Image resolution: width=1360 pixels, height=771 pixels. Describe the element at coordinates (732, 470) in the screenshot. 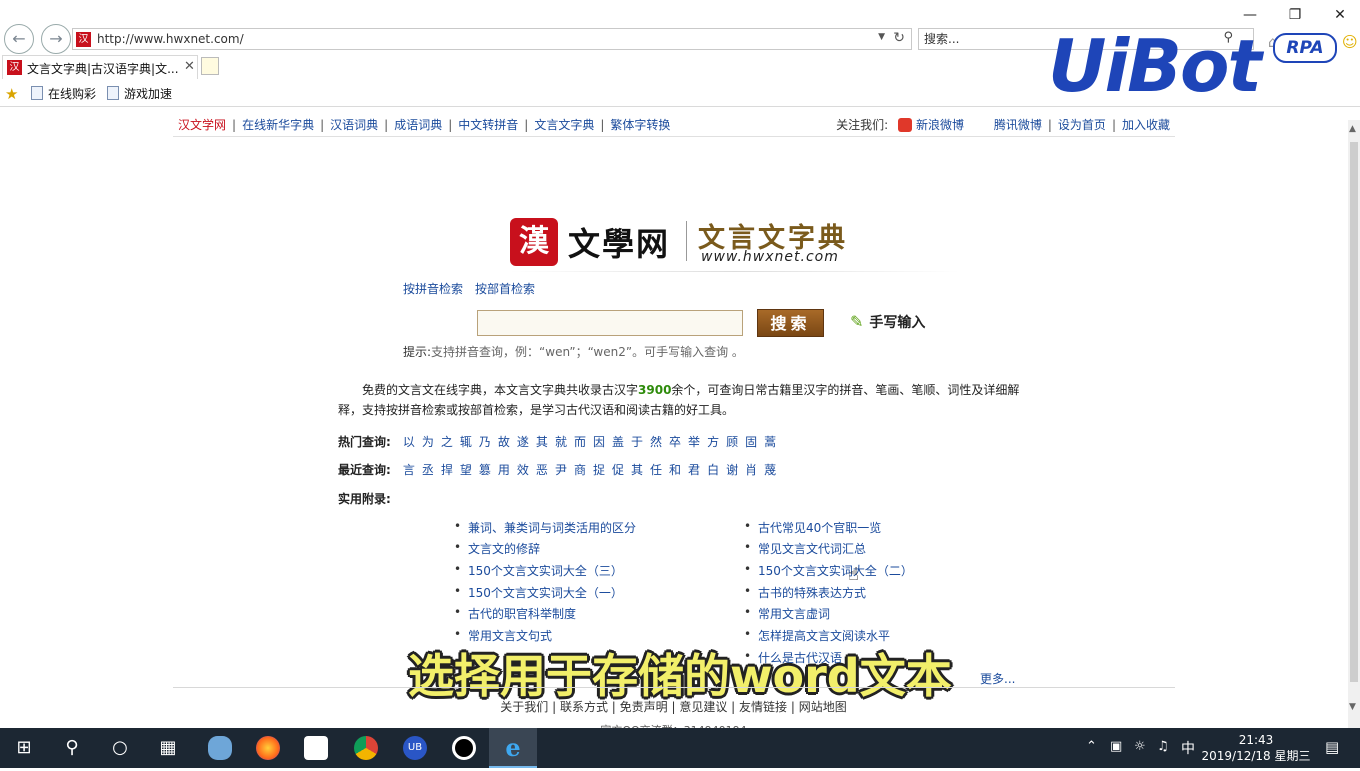

I see `recent-char-link: 谢` at that location.